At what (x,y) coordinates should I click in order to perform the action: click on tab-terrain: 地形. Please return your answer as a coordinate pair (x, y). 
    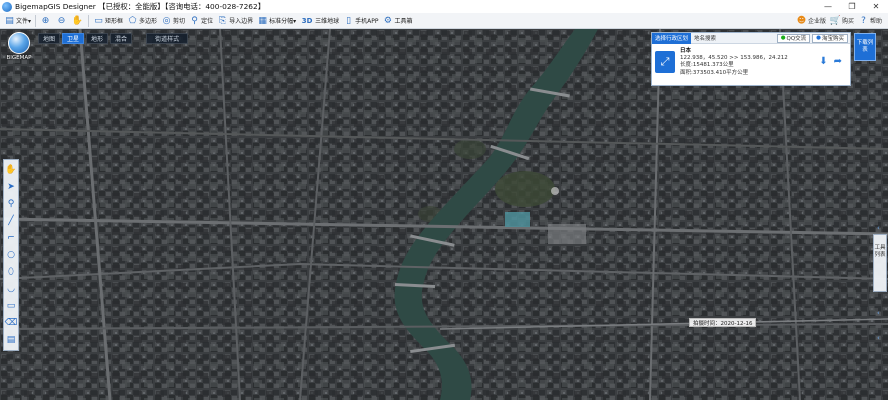
    Looking at the image, I should click on (97, 38).